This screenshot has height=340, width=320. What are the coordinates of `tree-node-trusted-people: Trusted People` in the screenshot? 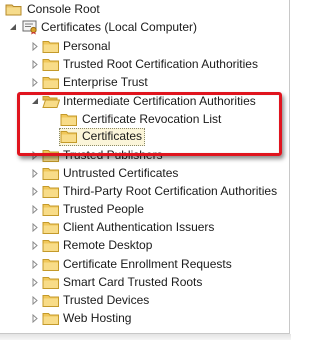 It's located at (100, 209).